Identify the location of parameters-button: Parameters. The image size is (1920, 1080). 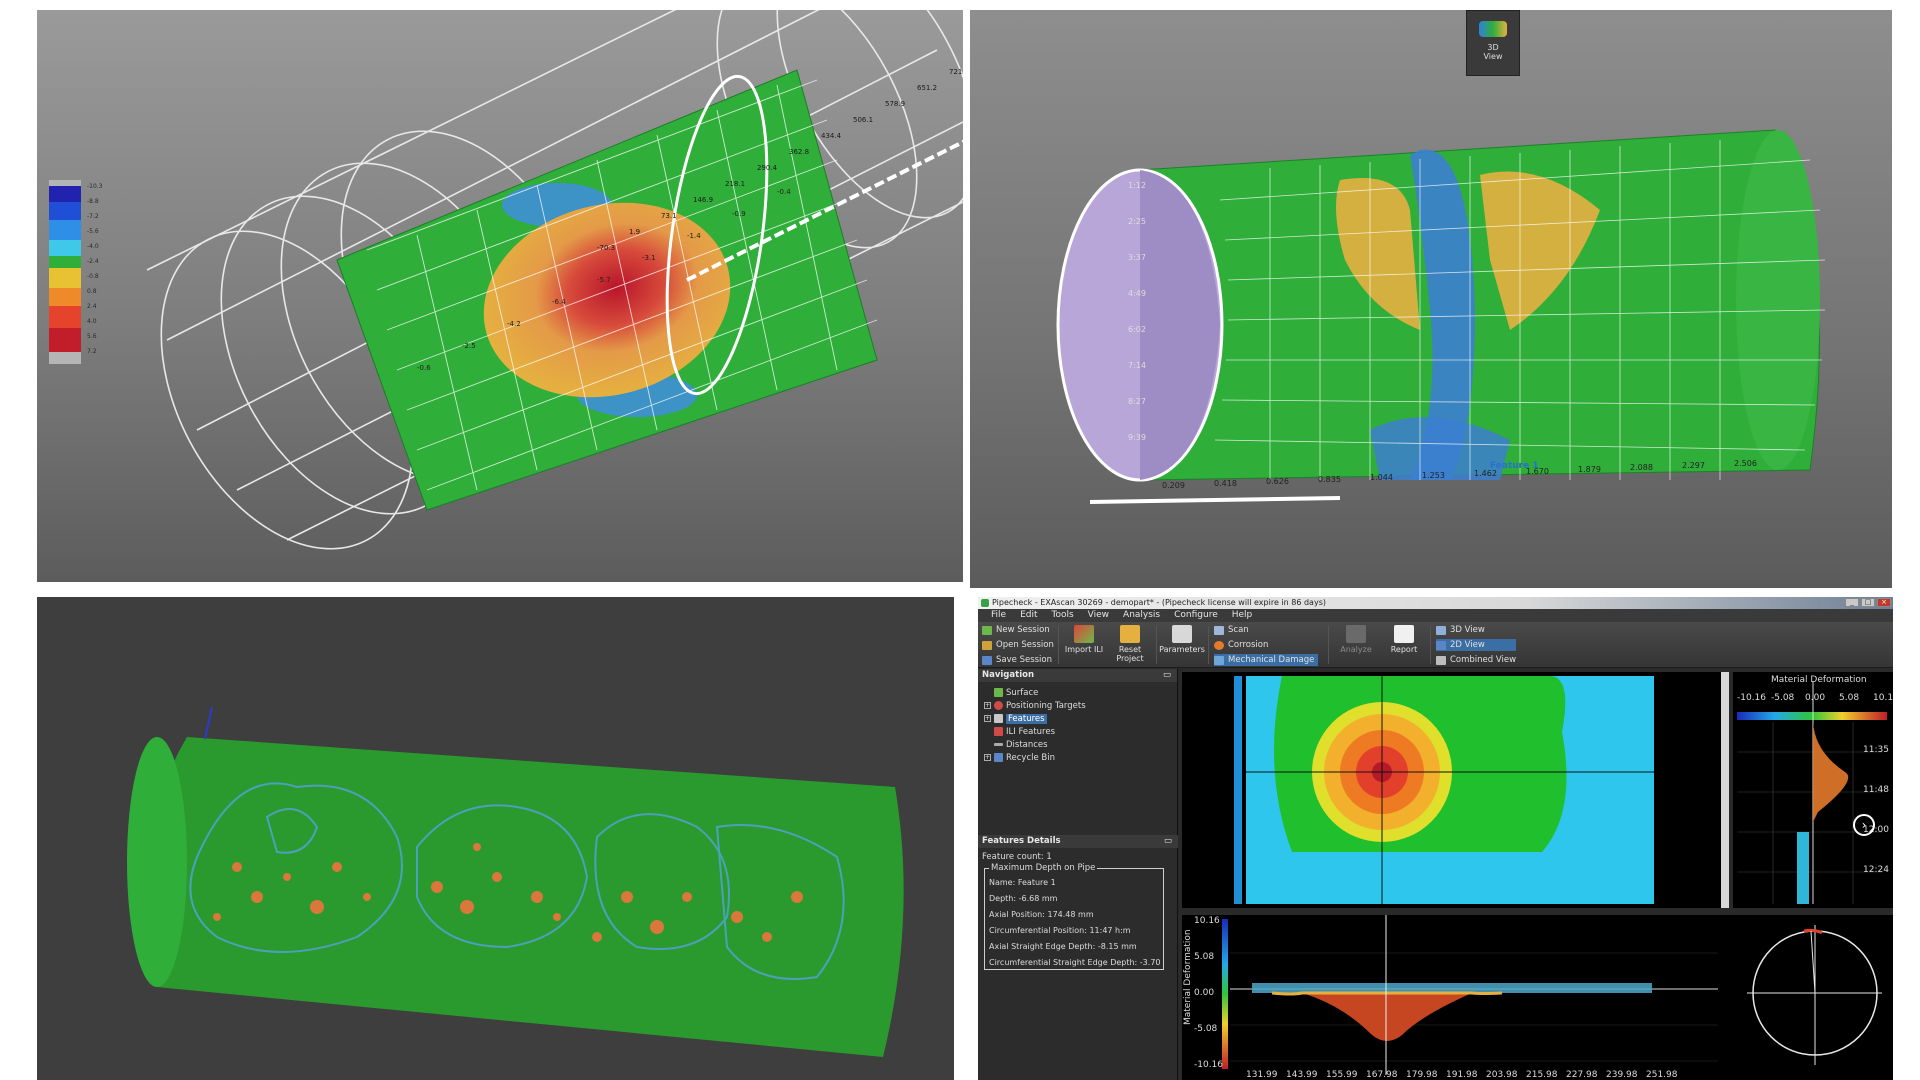
(1182, 639).